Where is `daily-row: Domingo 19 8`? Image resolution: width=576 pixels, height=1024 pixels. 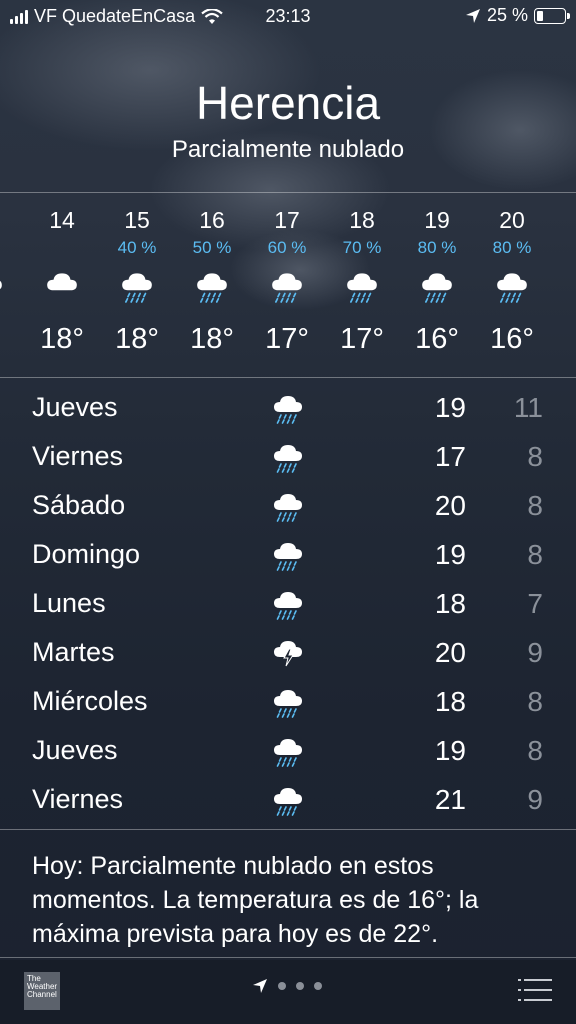
daily-row: Domingo 19 8 is located at coordinates (288, 555).